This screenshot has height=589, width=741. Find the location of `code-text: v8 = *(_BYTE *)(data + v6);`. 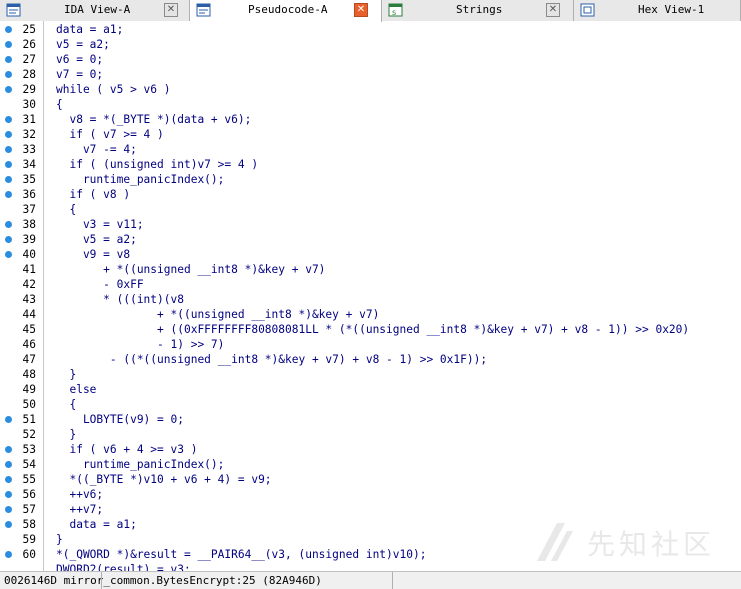

code-text: v8 = *(_BYTE *)(data + v6); is located at coordinates (154, 119).